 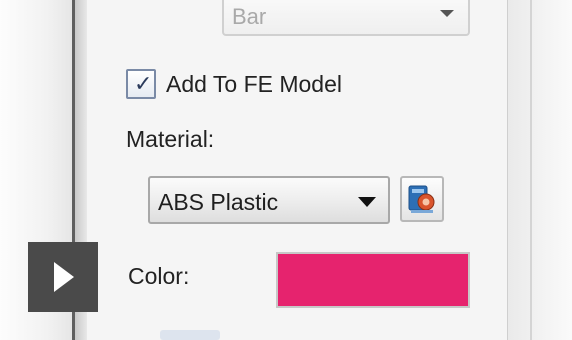 What do you see at coordinates (159, 276) in the screenshot?
I see `color-label: Color:` at bounding box center [159, 276].